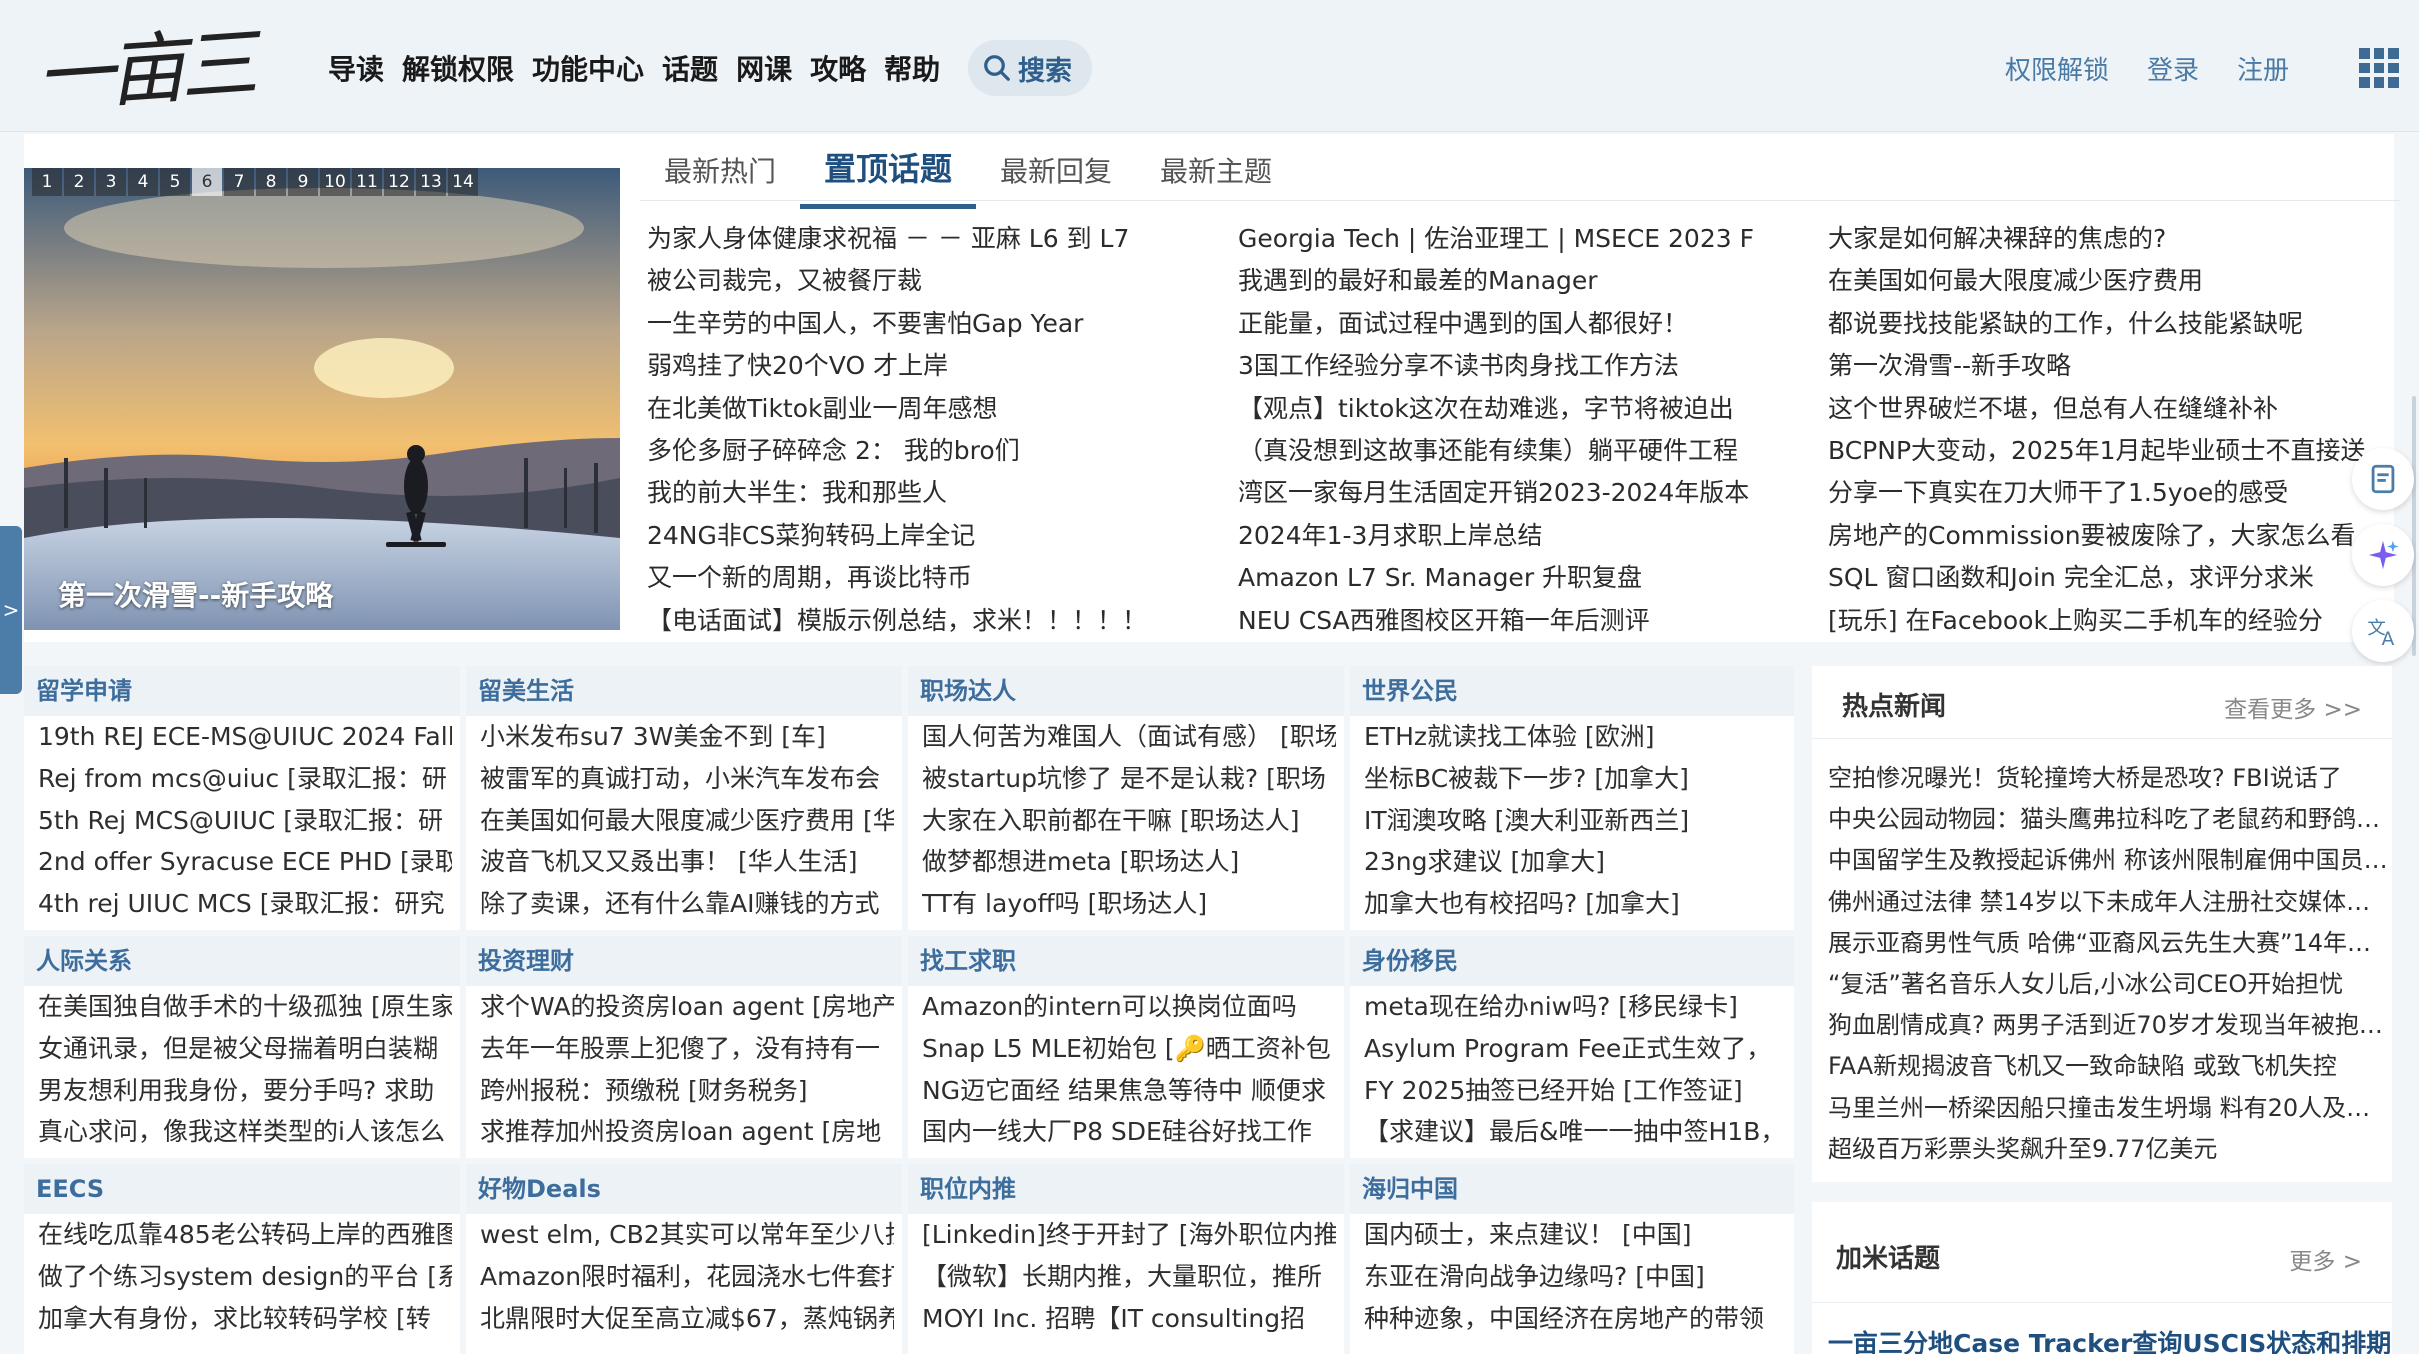 The width and height of the screenshot is (2419, 1354). I want to click on slider-page: 5, so click(175, 182).